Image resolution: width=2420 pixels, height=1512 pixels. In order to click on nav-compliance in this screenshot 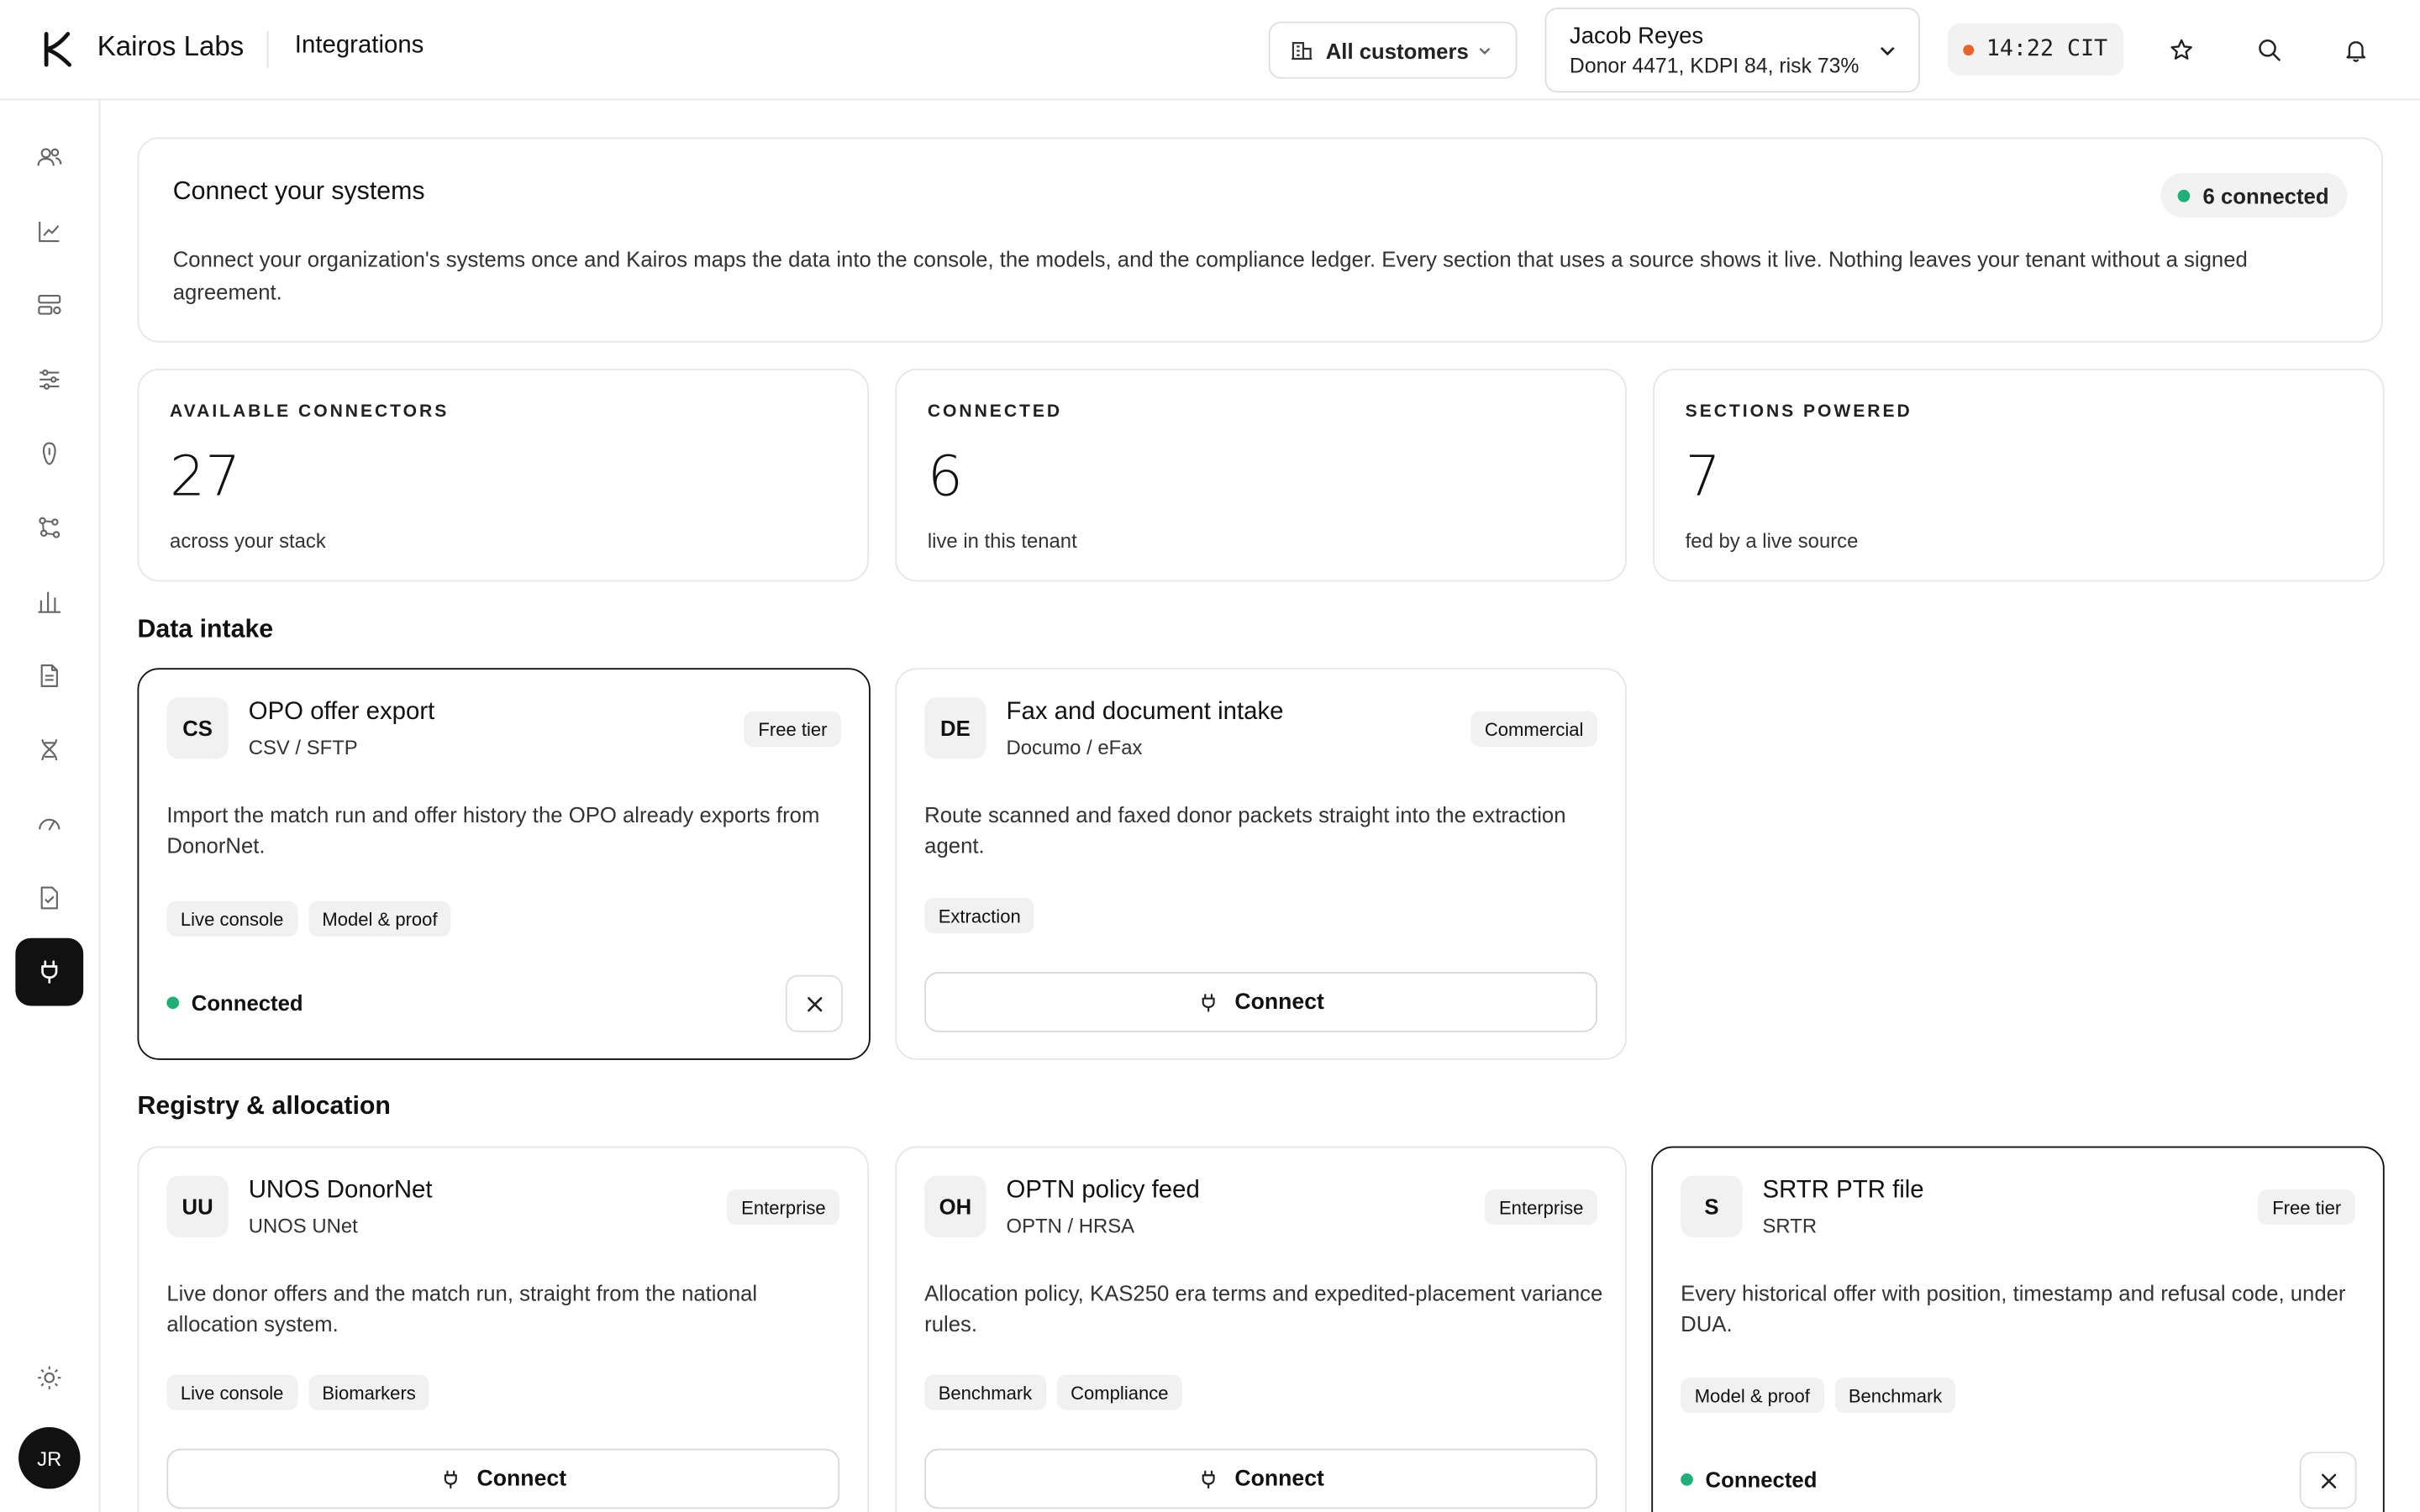, I will do `click(49, 898)`.